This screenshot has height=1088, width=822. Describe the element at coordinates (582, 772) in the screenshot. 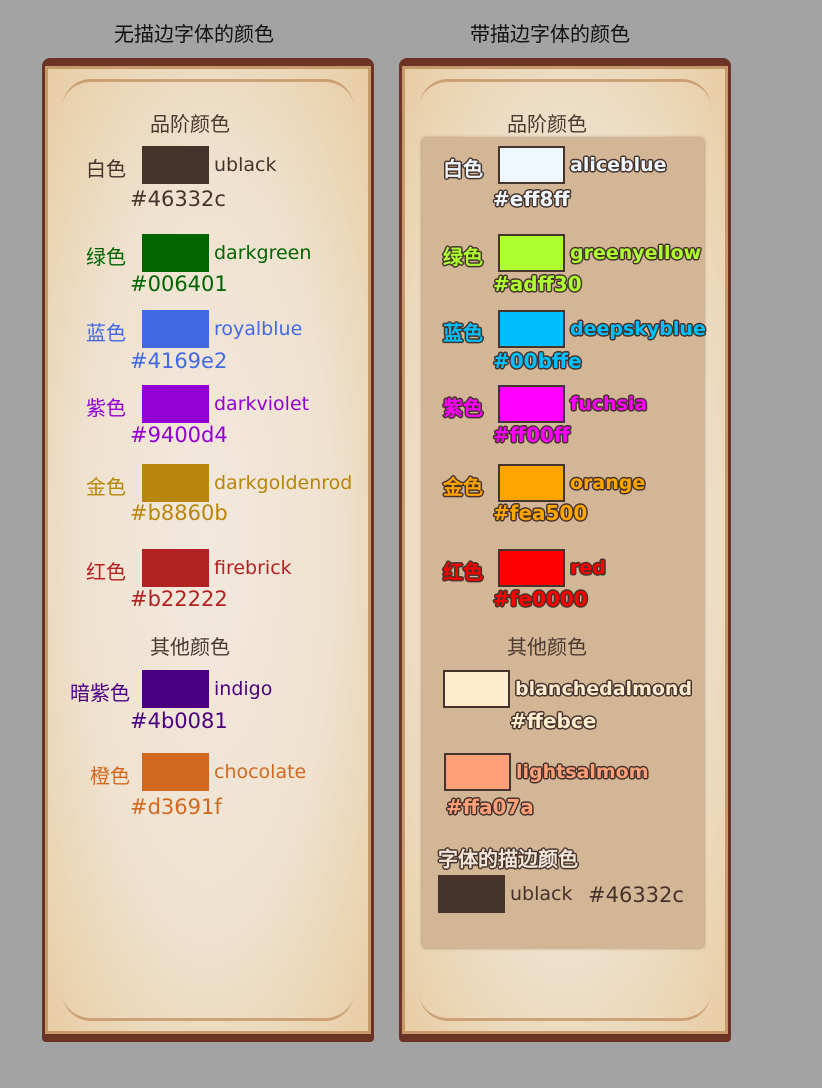

I see `color-name: lightsalmom` at that location.